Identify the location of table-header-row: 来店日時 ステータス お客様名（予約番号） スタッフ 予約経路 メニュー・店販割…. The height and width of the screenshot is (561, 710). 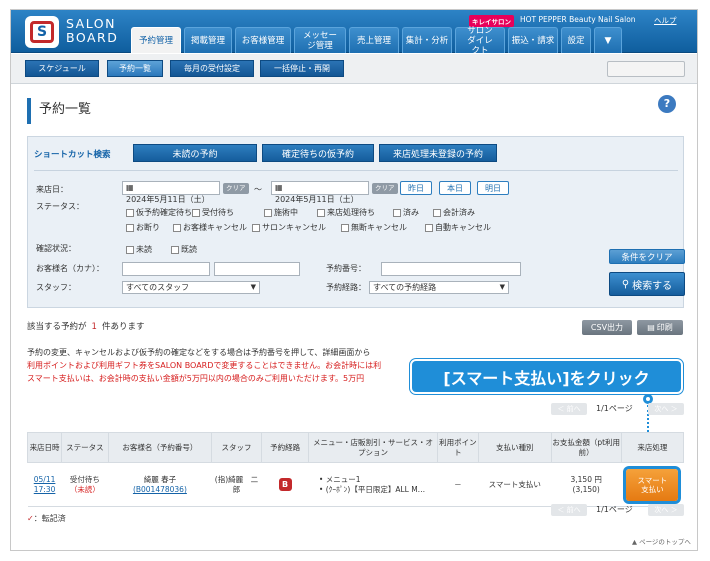
(355, 447).